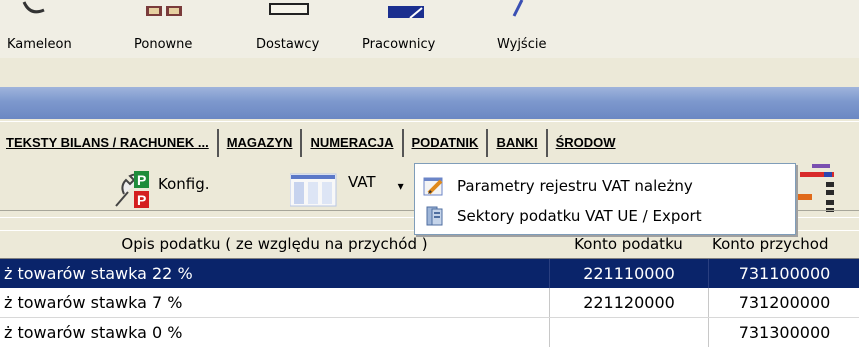  I want to click on launcher-pracownicy: Pracownicy, so click(398, 47).